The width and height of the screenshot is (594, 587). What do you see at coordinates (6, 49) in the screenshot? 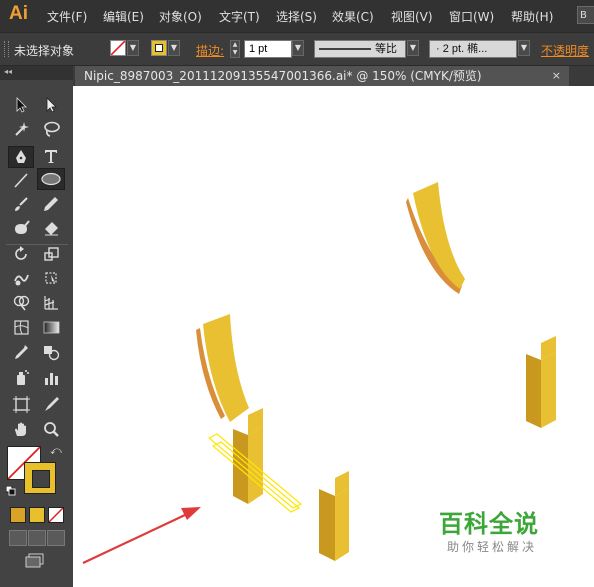
I see `panel-grip` at bounding box center [6, 49].